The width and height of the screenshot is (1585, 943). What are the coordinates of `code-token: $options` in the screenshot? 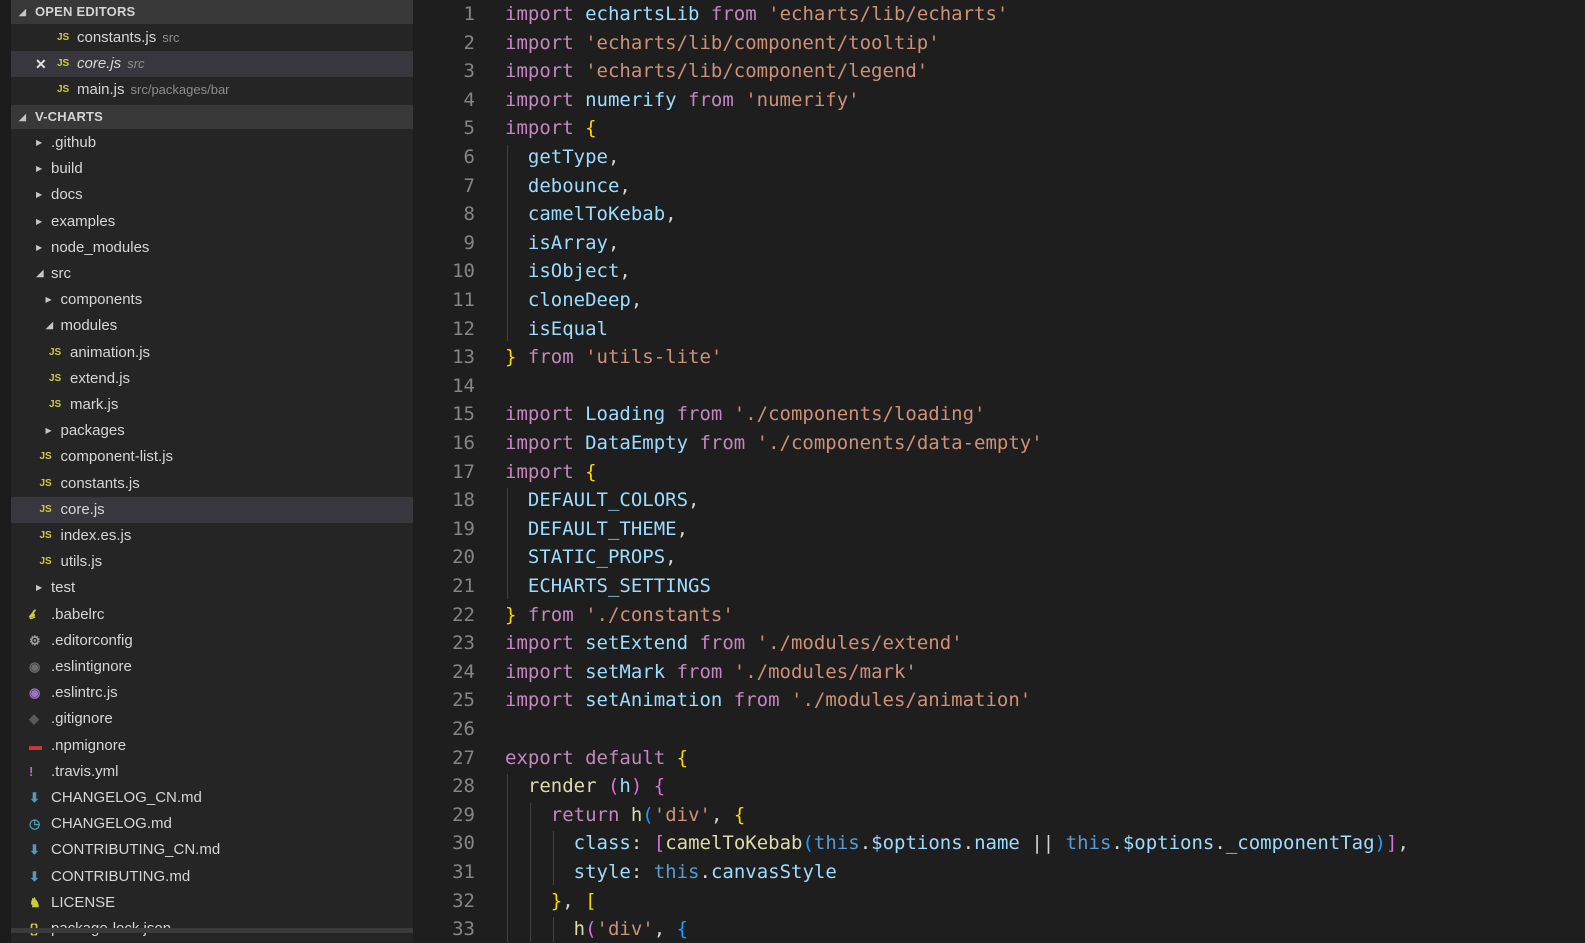 It's located at (1168, 843).